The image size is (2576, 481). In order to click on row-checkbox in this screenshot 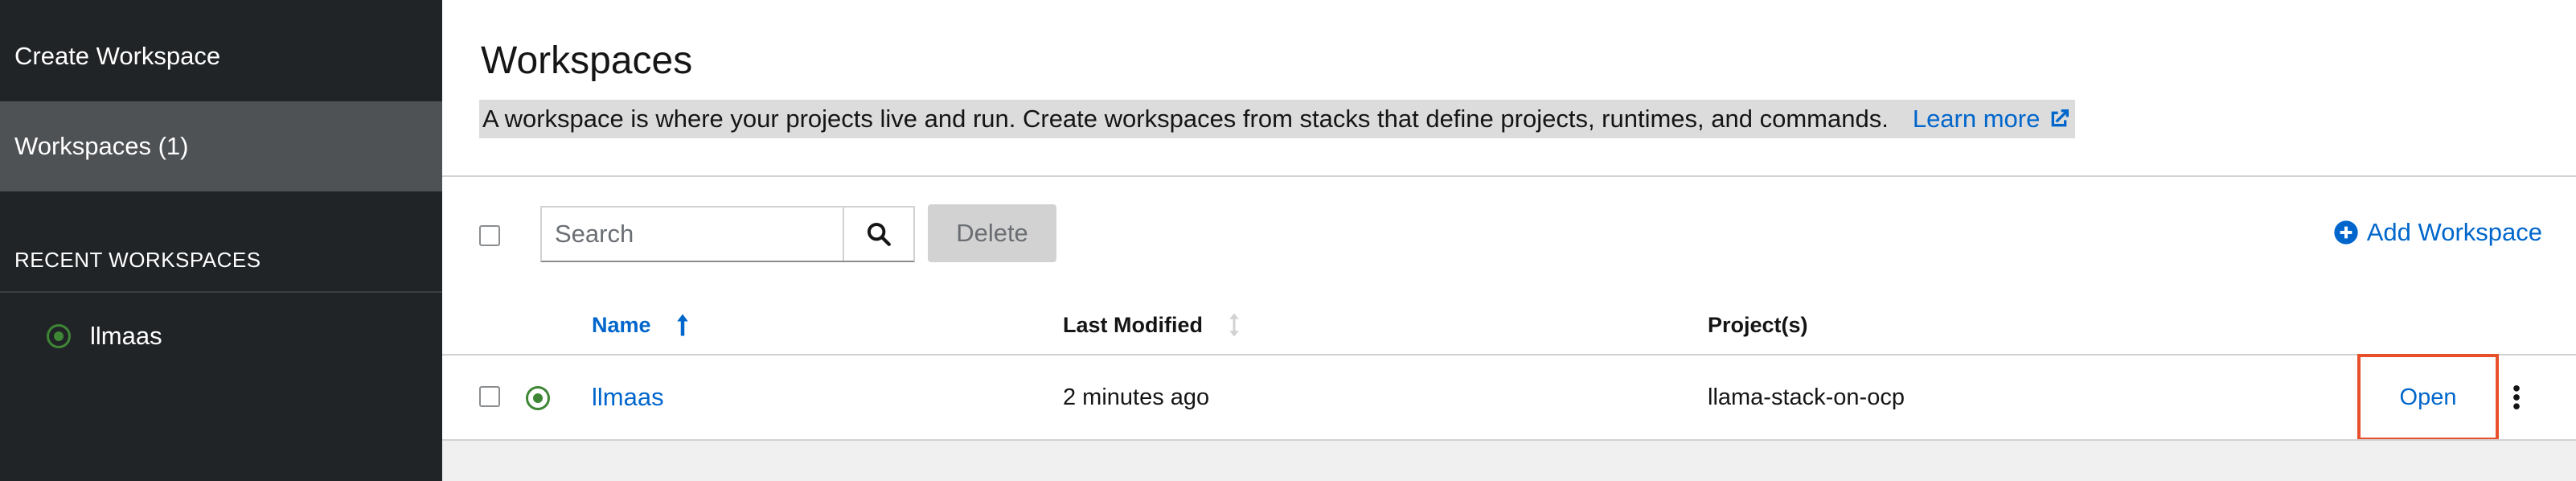, I will do `click(489, 396)`.